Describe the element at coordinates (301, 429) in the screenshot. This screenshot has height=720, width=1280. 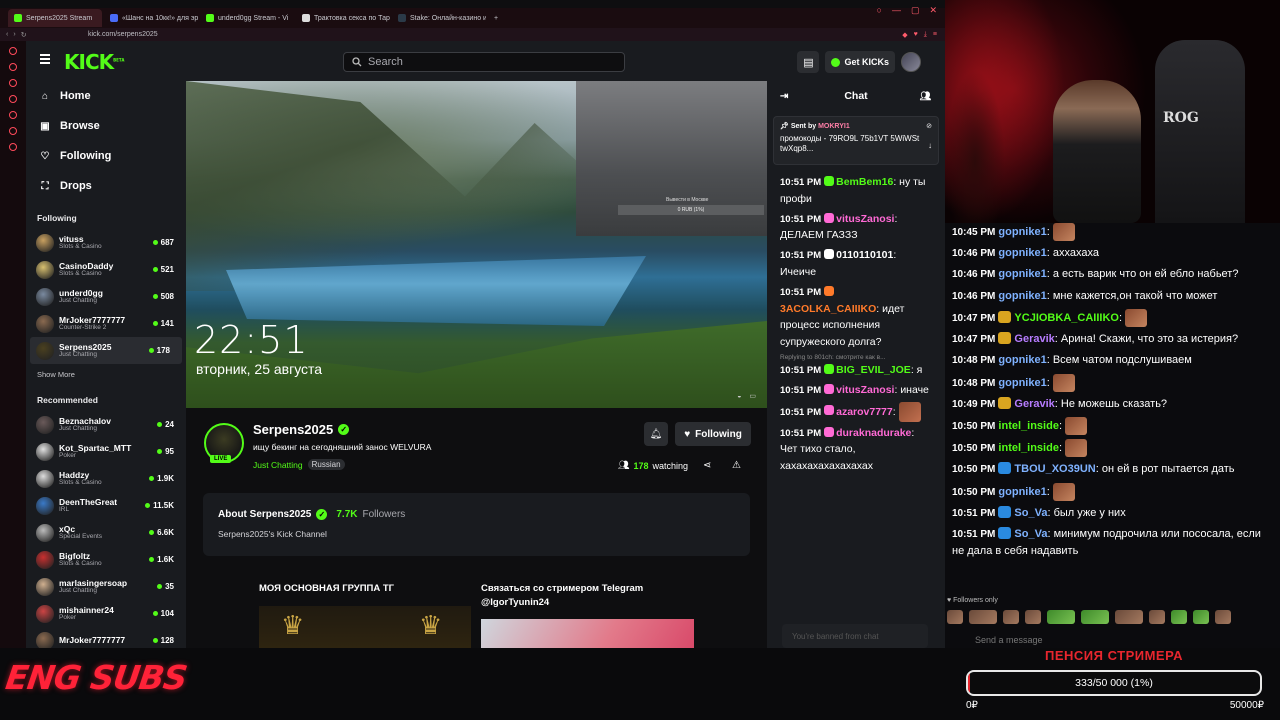
I see `streamer-name: Serpens2025 ✓` at that location.